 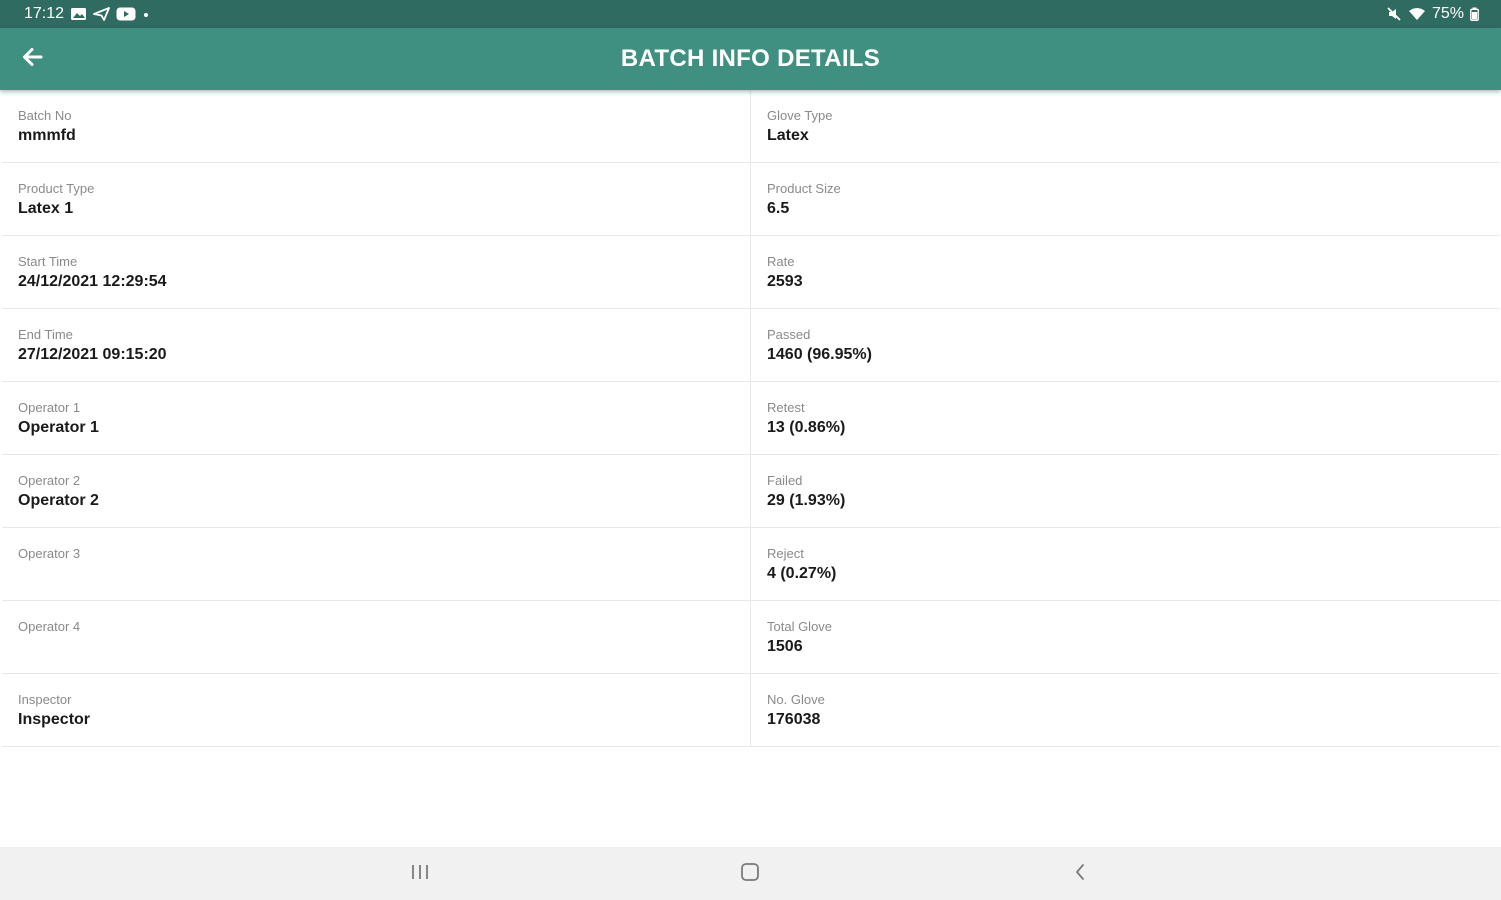 I want to click on wifi-icon, so click(x=1417, y=14).